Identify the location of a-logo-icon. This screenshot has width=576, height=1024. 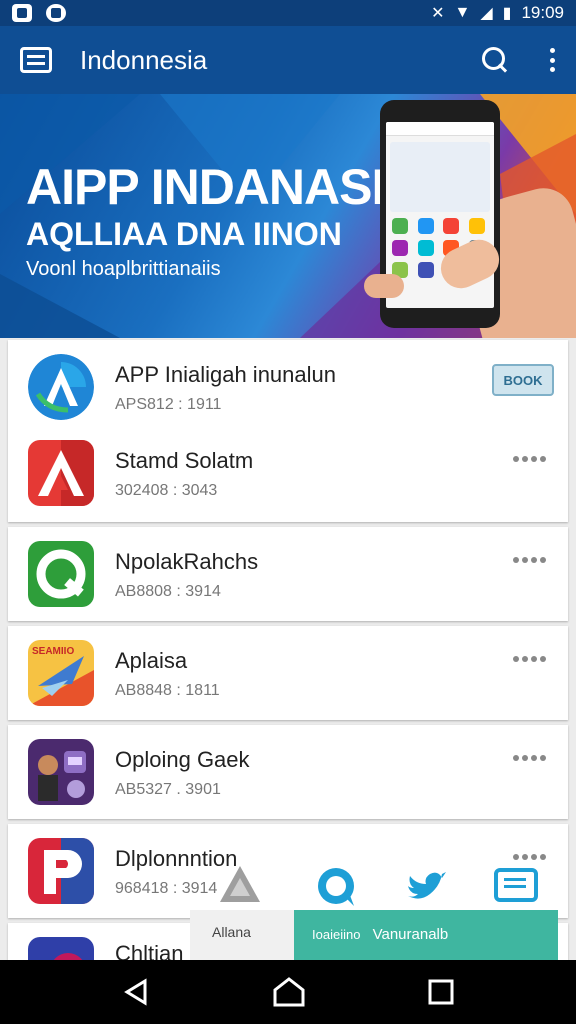
(61, 387).